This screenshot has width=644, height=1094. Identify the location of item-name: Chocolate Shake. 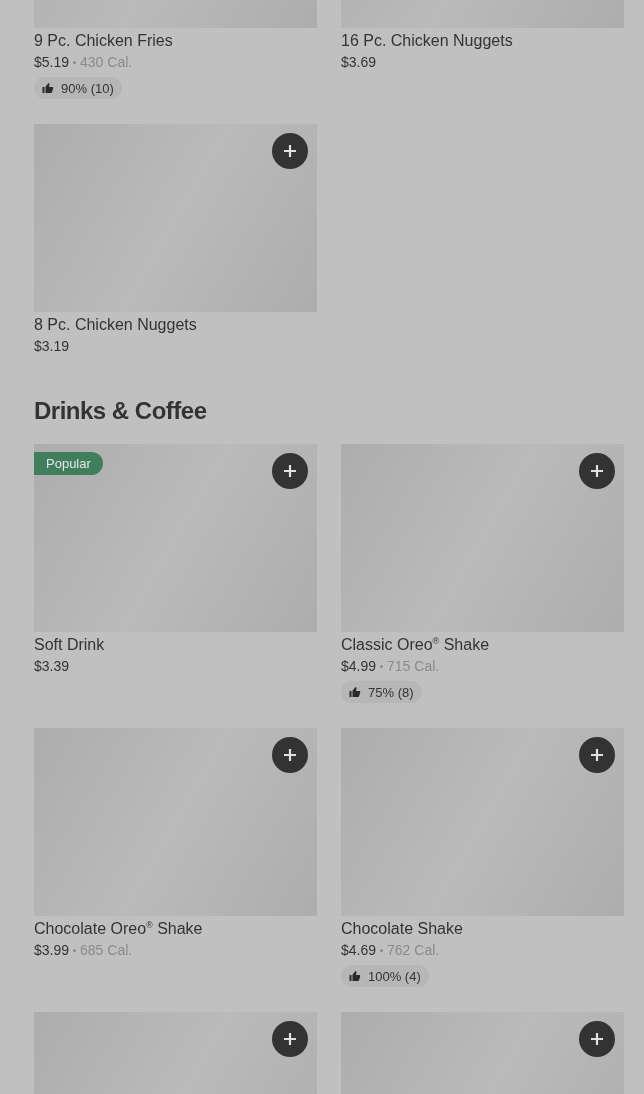
(482, 929).